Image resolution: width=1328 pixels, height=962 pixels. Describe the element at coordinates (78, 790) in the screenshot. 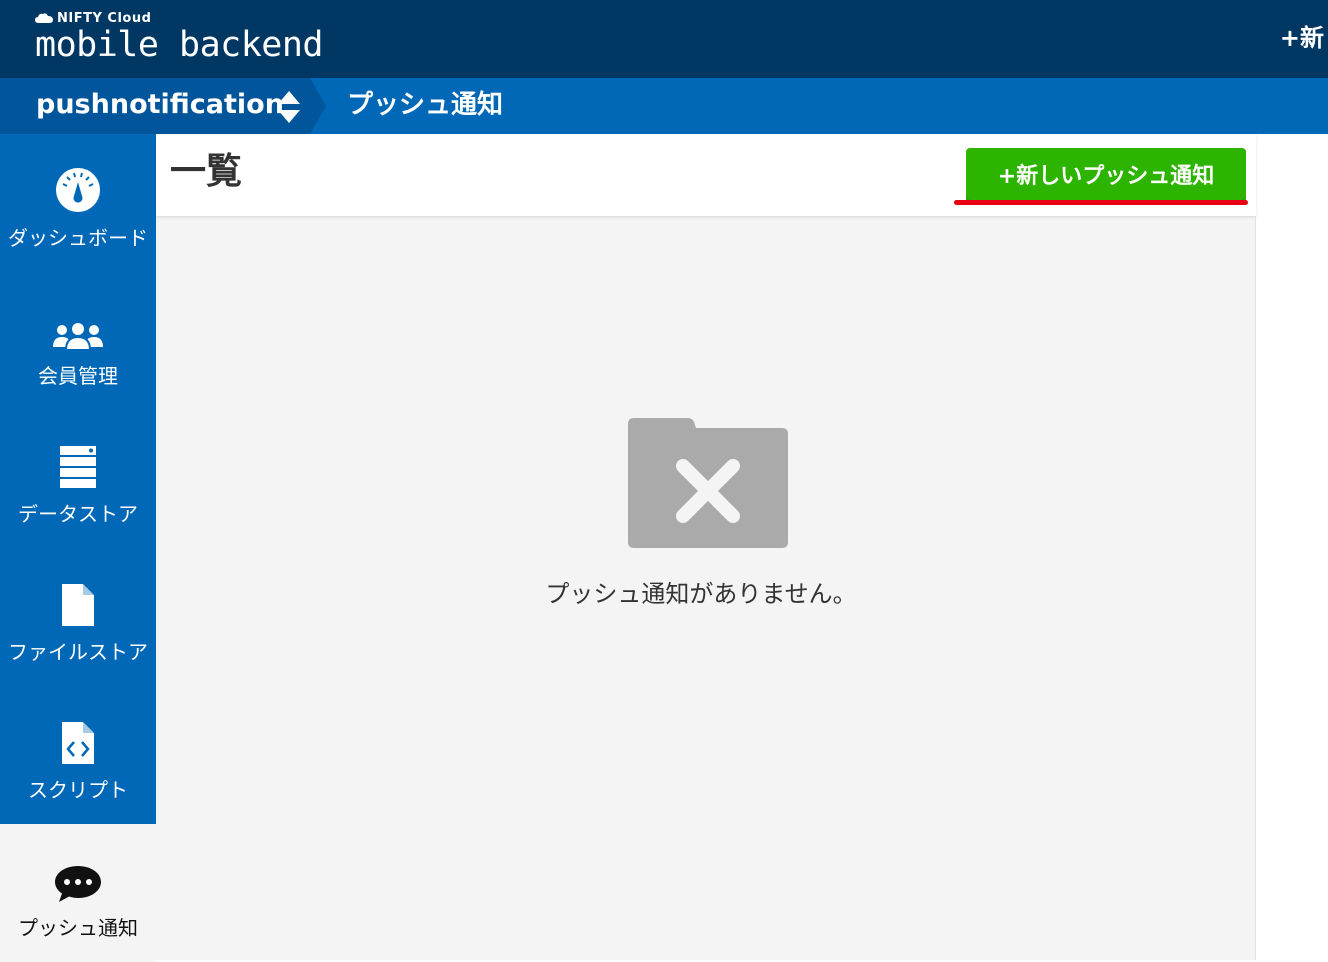

I see `sidebar-item-label: スクリプト` at that location.